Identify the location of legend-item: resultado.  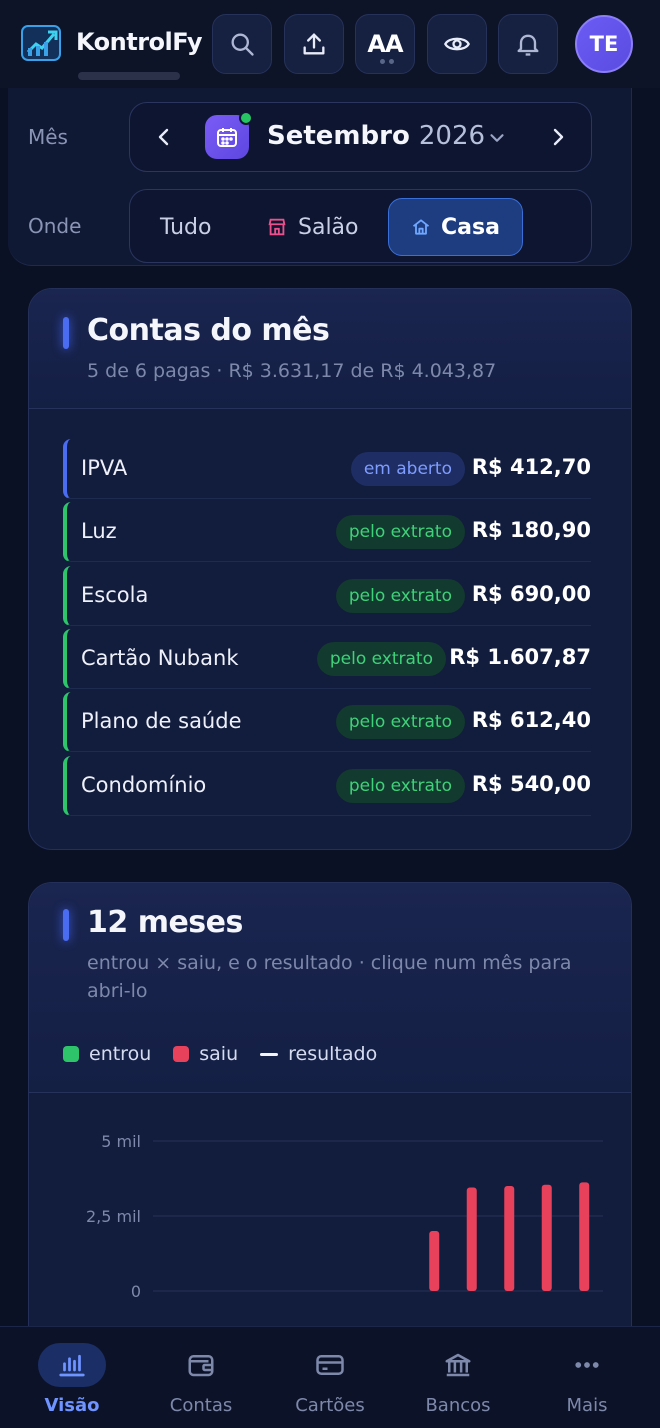
(318, 1054).